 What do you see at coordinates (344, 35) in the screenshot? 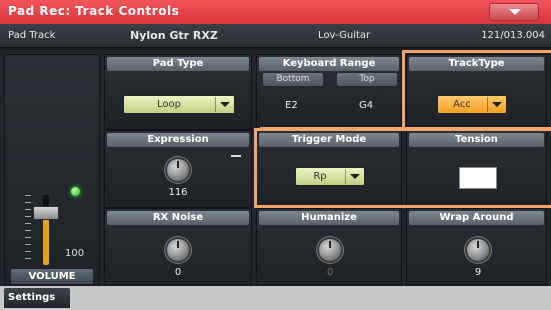
I see `sound-category: Lov-Guitar` at bounding box center [344, 35].